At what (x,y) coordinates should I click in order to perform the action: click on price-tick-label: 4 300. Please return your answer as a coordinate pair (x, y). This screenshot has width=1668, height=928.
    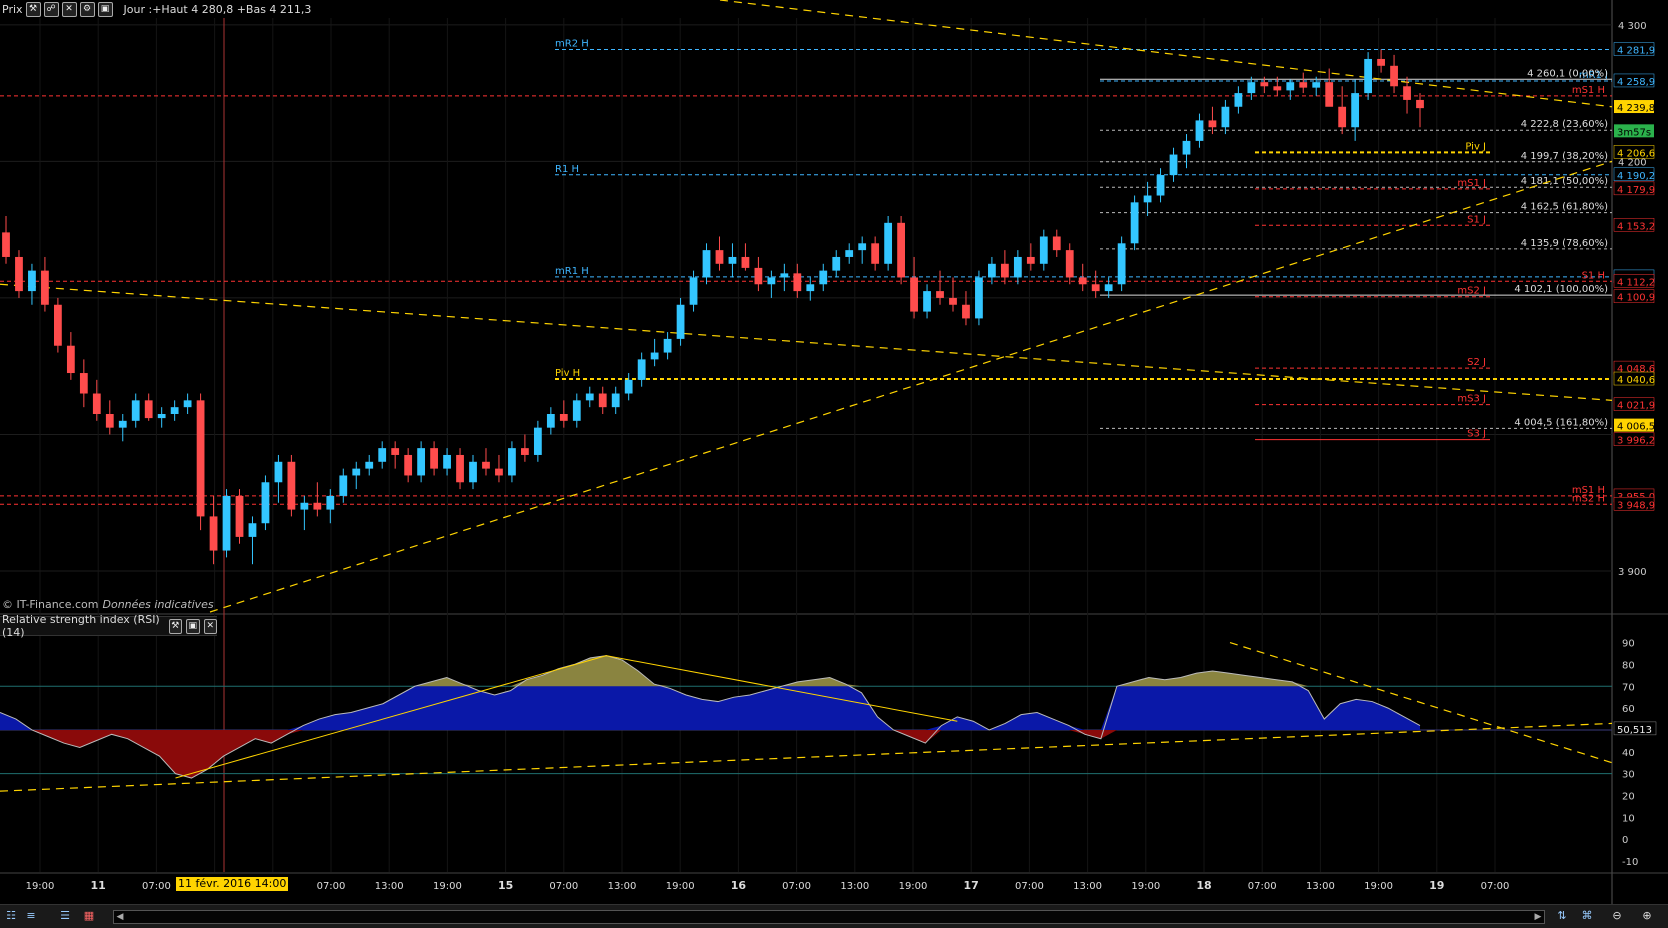
    Looking at the image, I should click on (1632, 26).